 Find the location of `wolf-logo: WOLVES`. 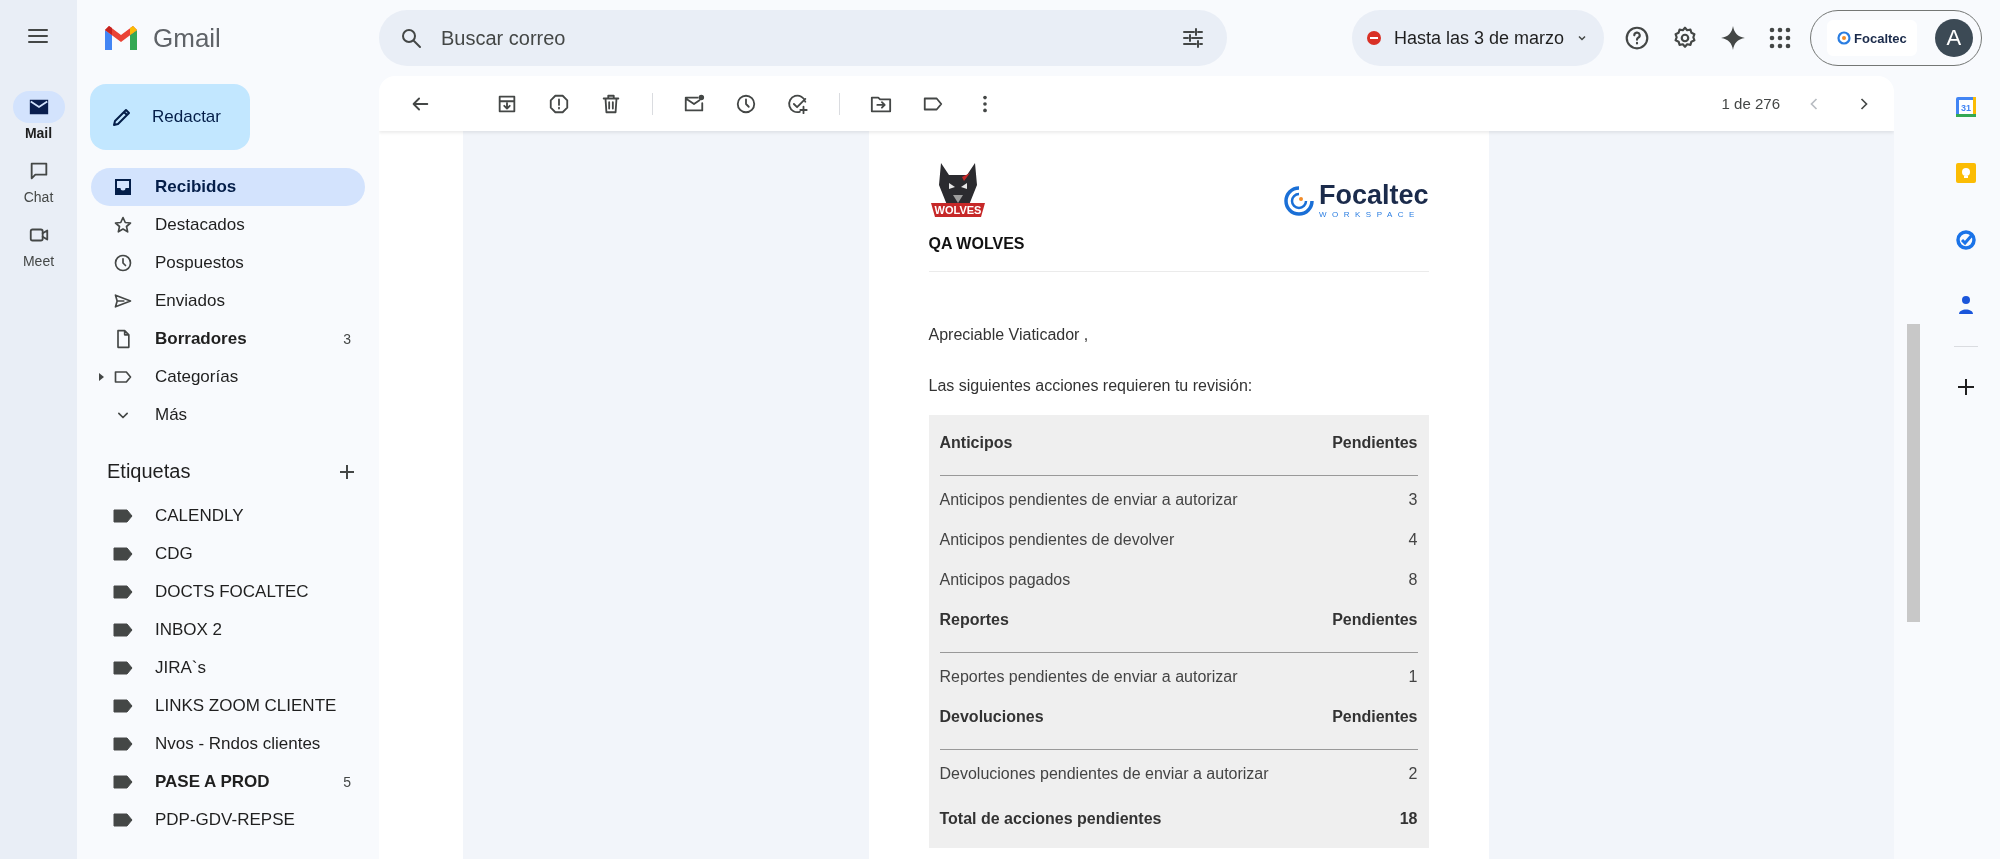

wolf-logo: WOLVES is located at coordinates (957, 191).